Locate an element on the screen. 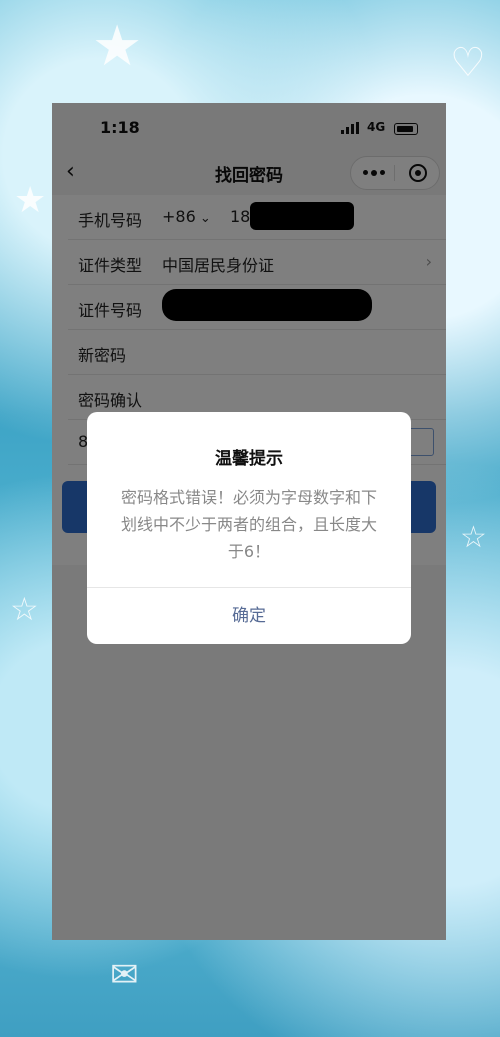  dialog-title: 温馨提示 is located at coordinates (249, 459).